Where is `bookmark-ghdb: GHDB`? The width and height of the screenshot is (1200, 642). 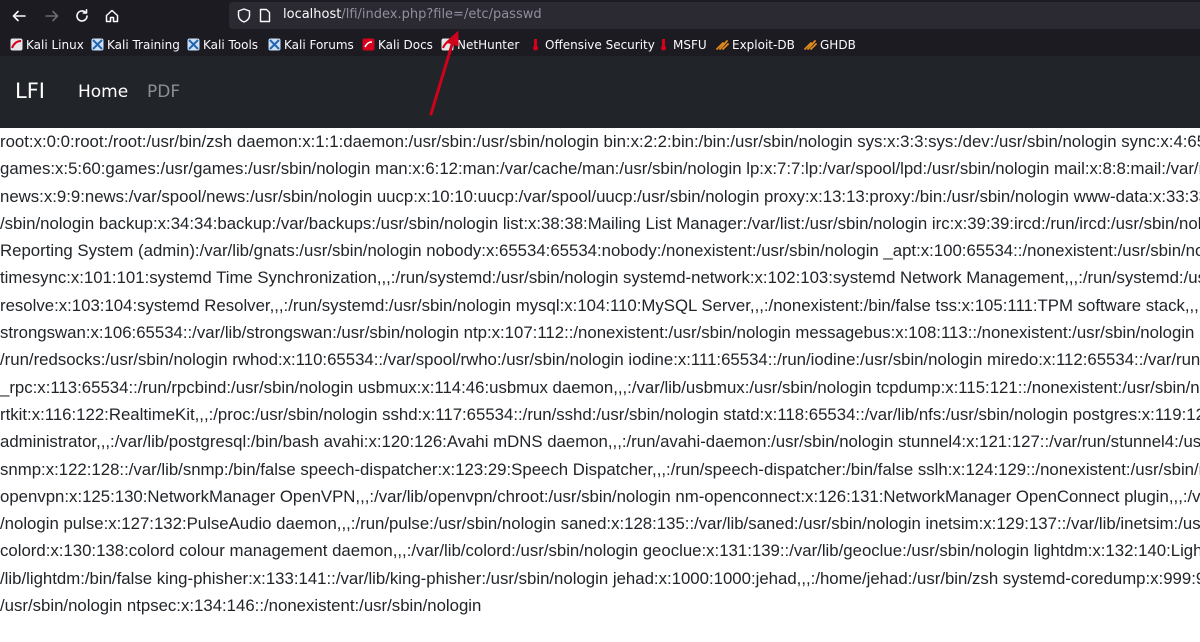
bookmark-ghdb: GHDB is located at coordinates (830, 44).